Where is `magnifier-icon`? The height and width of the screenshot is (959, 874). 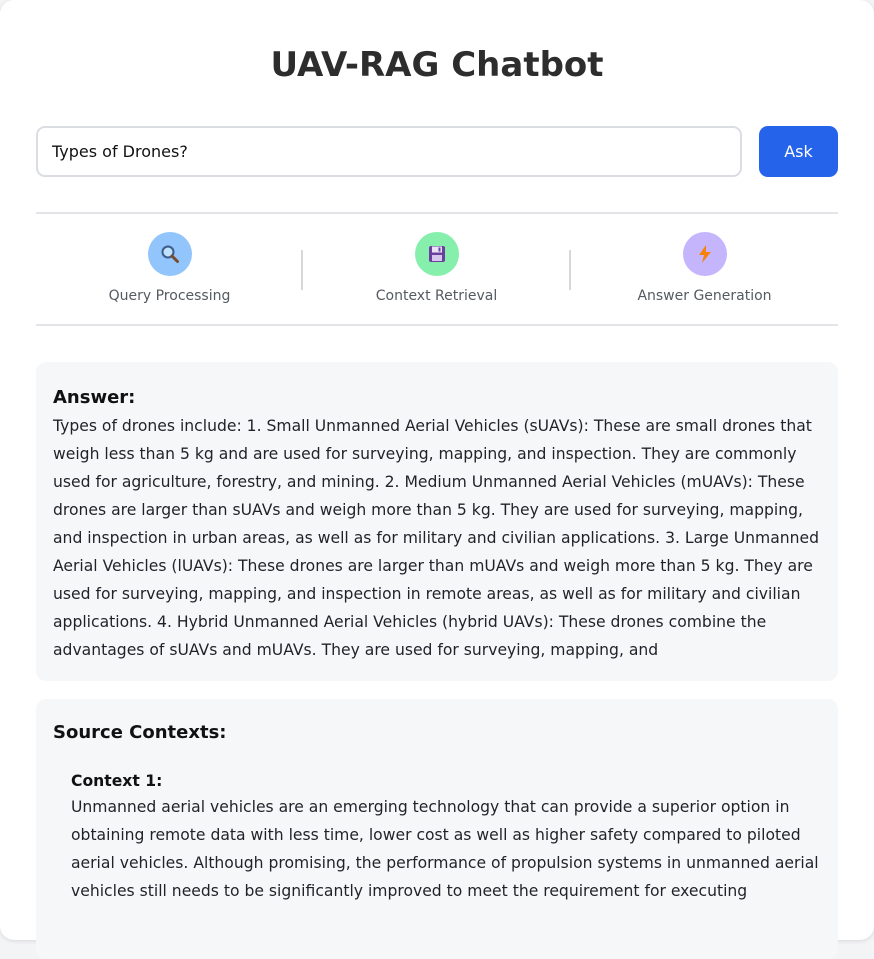 magnifier-icon is located at coordinates (169, 254).